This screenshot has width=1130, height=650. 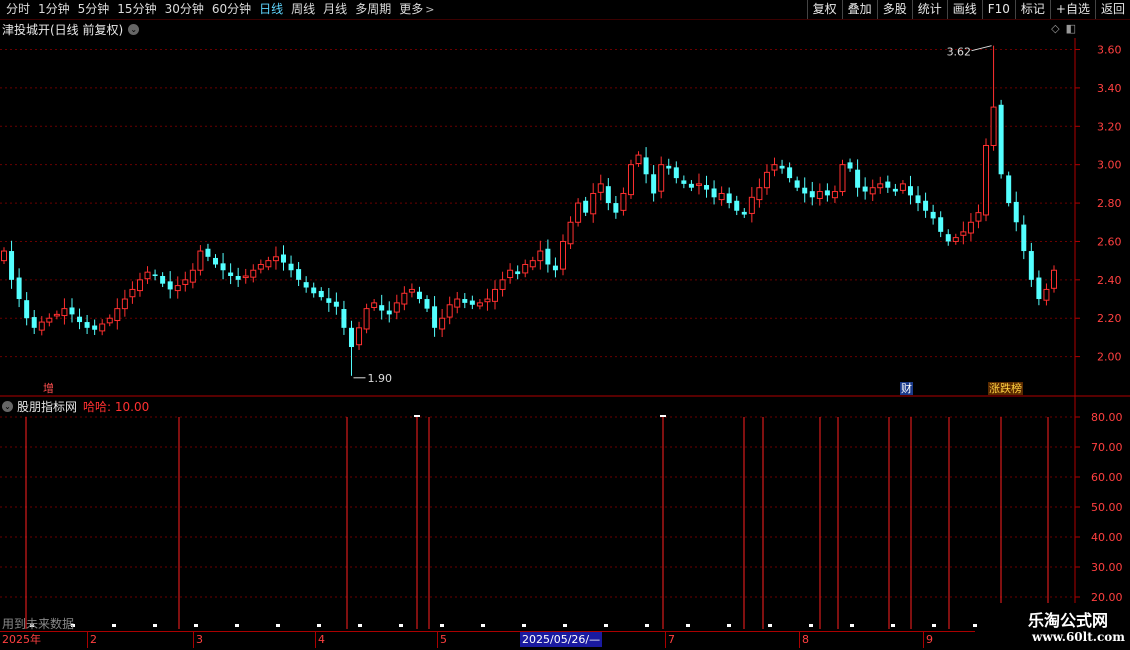 I want to click on watermark-title: 乐淘公式网, so click(x=1068, y=620).